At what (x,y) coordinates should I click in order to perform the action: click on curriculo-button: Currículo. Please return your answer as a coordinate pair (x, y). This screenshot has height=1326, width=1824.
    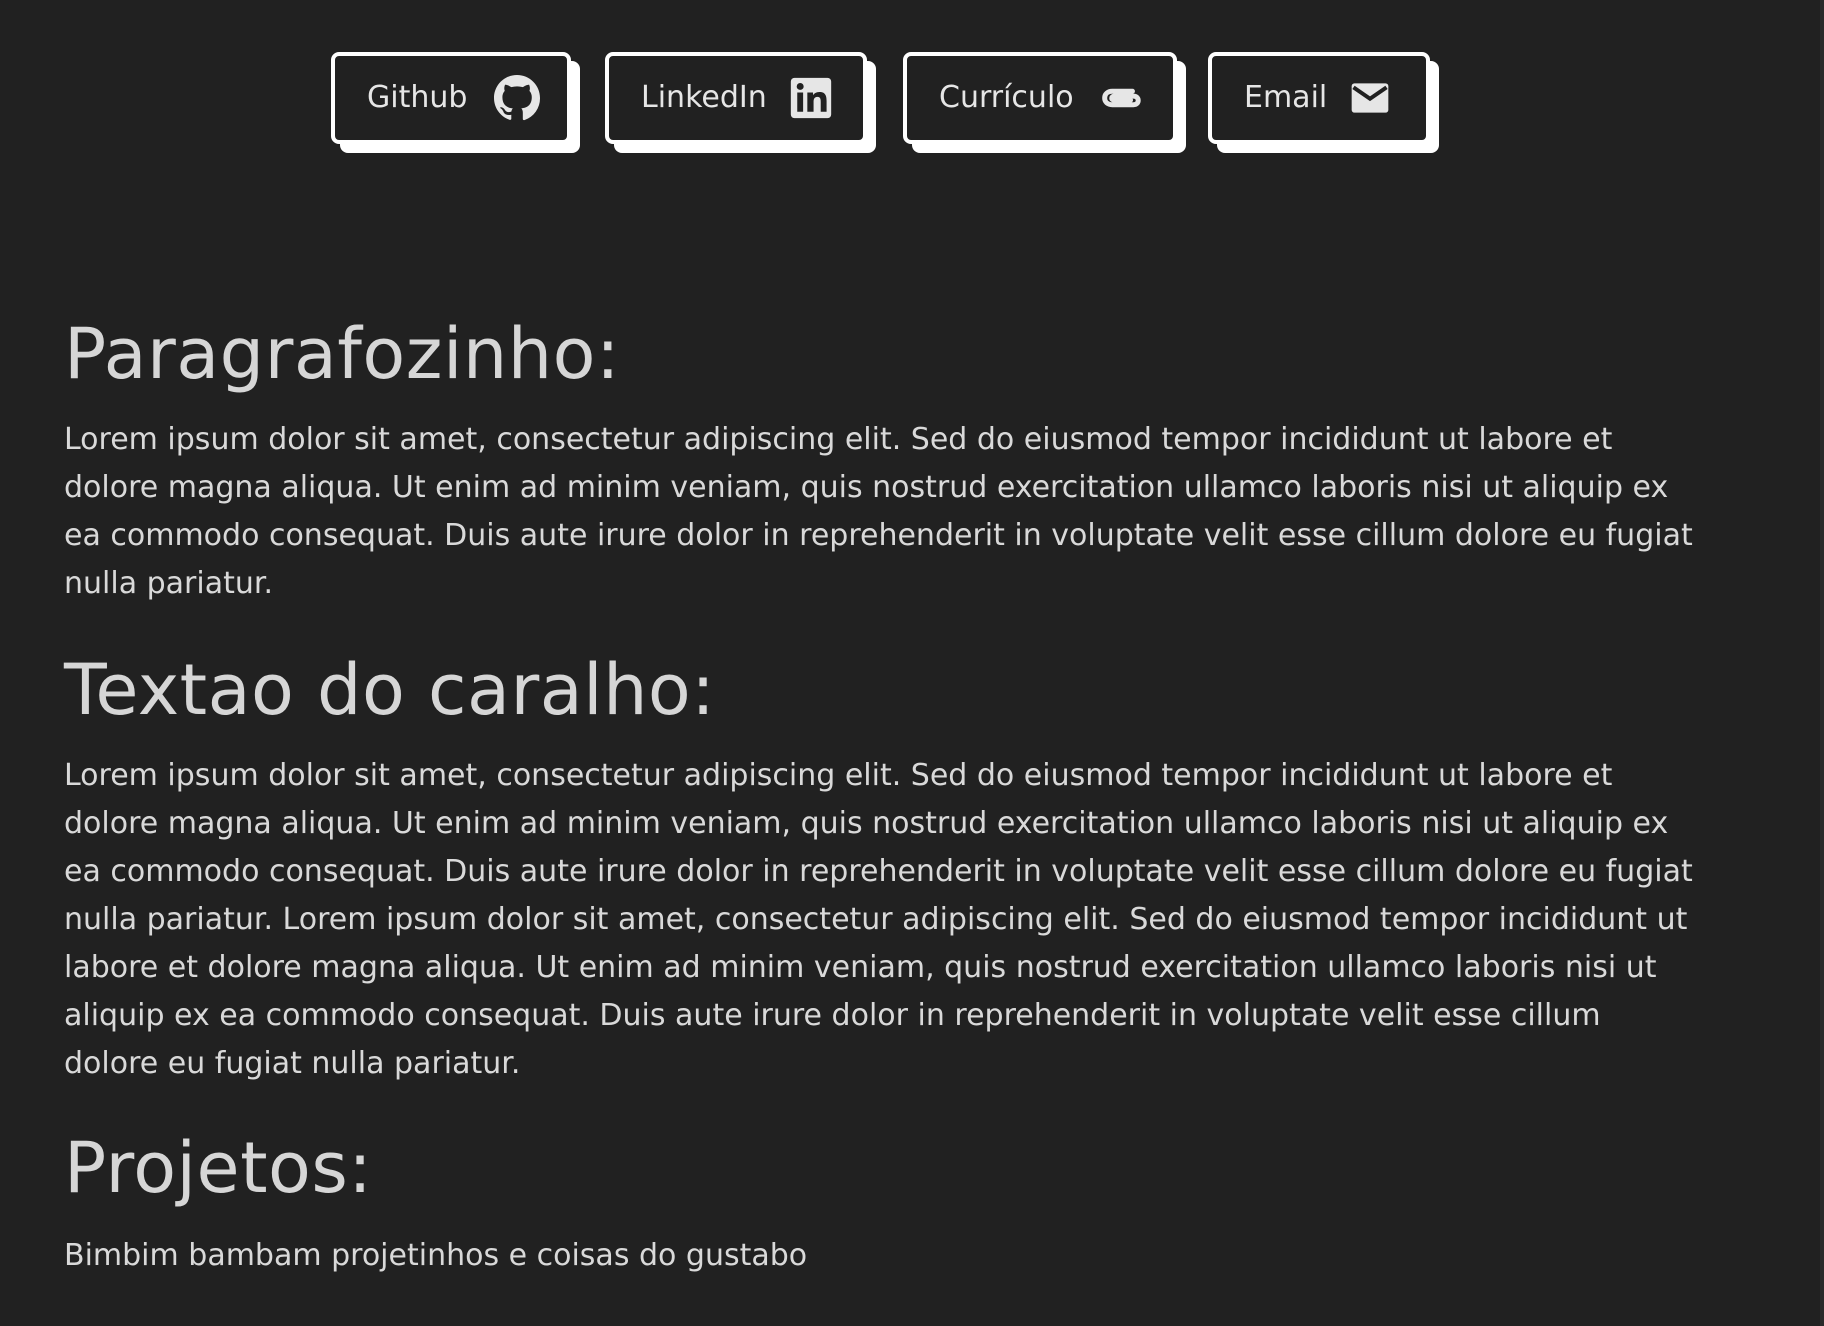
    Looking at the image, I should click on (1040, 98).